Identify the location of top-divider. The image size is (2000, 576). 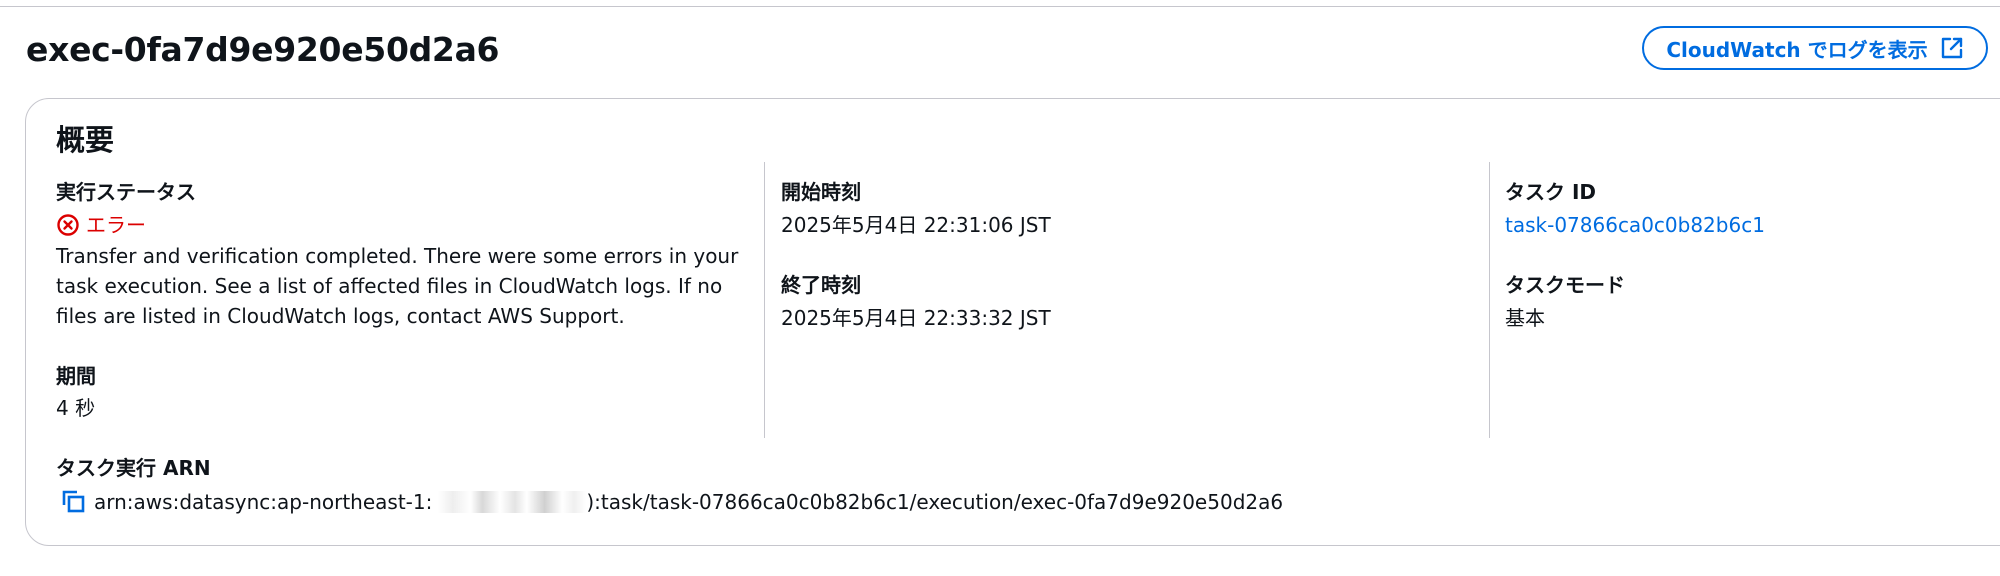
(1000, 6).